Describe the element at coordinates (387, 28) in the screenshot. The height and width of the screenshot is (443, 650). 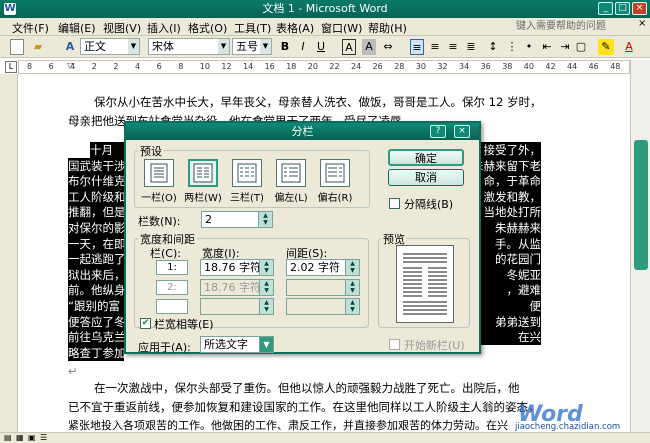
I see `menu-help: 帮助(H)` at that location.